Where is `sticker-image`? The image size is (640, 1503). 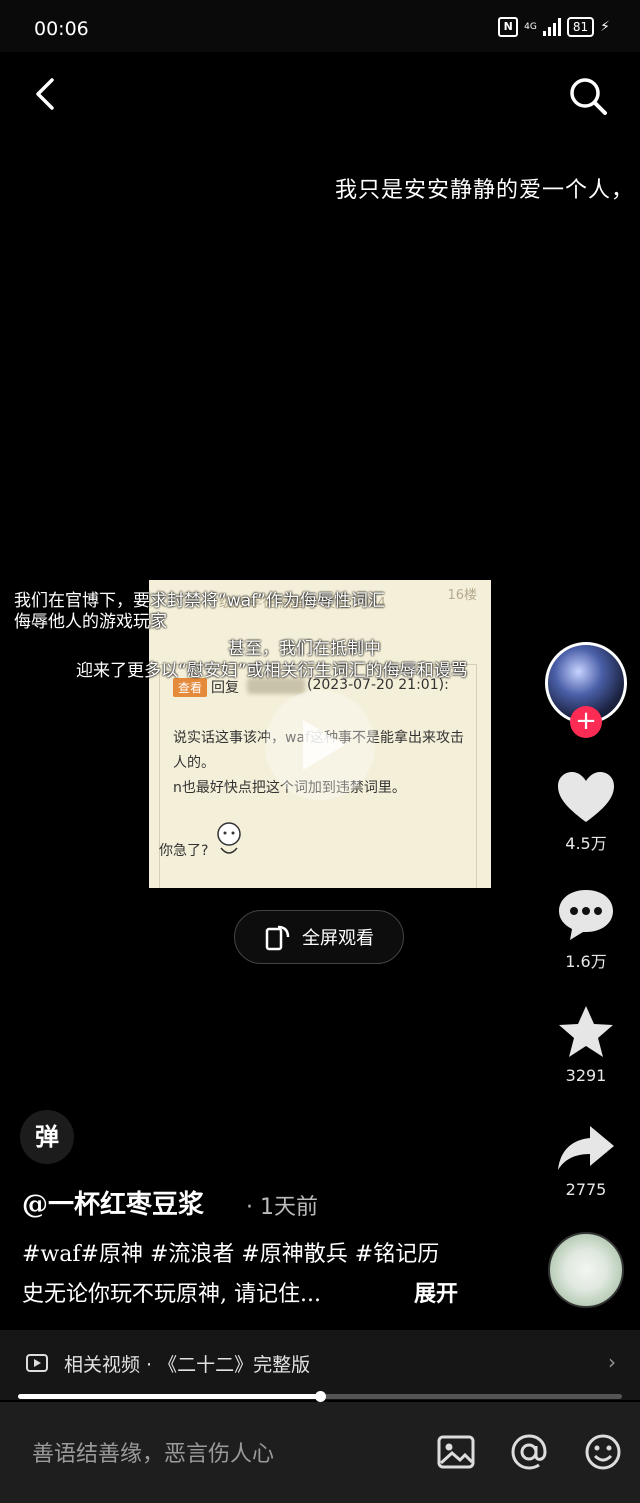
sticker-image is located at coordinates (229, 838).